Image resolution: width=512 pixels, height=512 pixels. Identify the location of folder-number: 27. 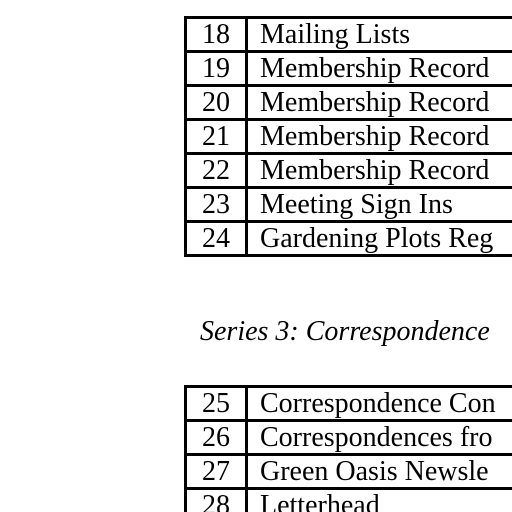
(216, 471).